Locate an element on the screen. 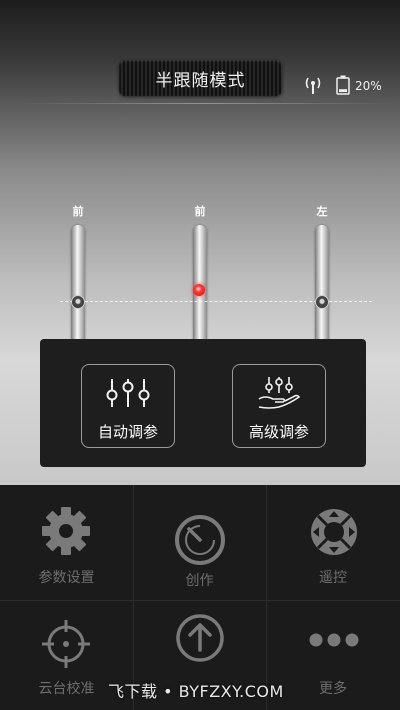  menu-item-remote: 遥控 is located at coordinates (333, 542).